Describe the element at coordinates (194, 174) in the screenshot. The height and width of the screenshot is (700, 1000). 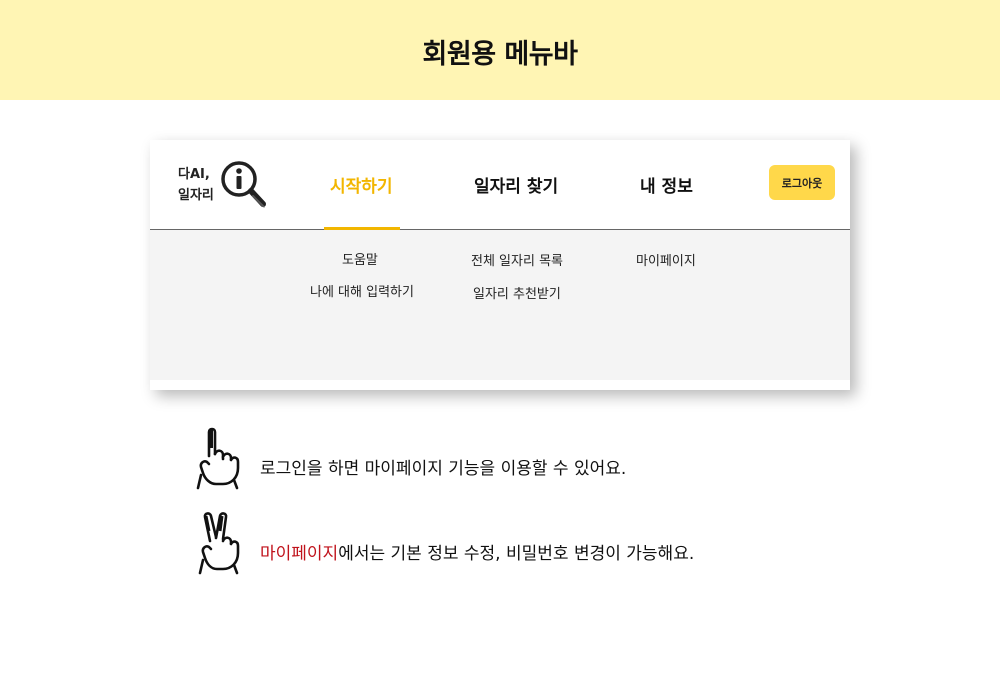
I see `logo-line-1: 다AI,` at that location.